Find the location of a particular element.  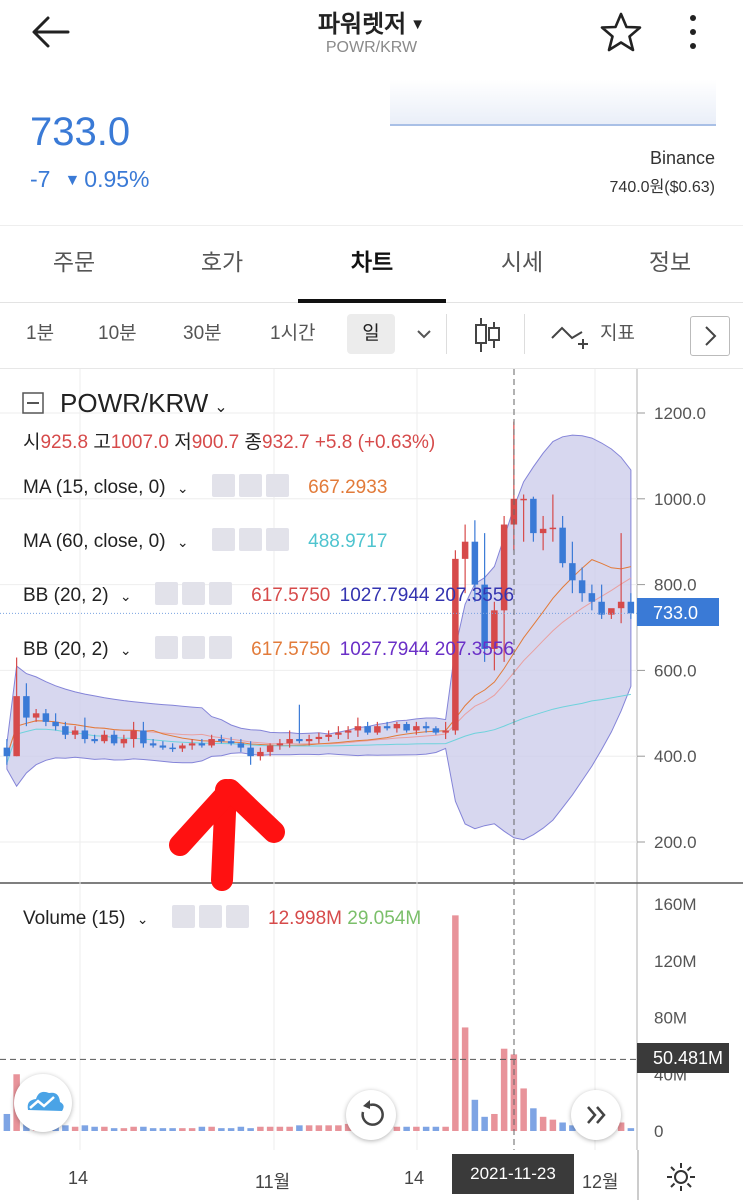

candlestick-type-icon is located at coordinates (487, 335).